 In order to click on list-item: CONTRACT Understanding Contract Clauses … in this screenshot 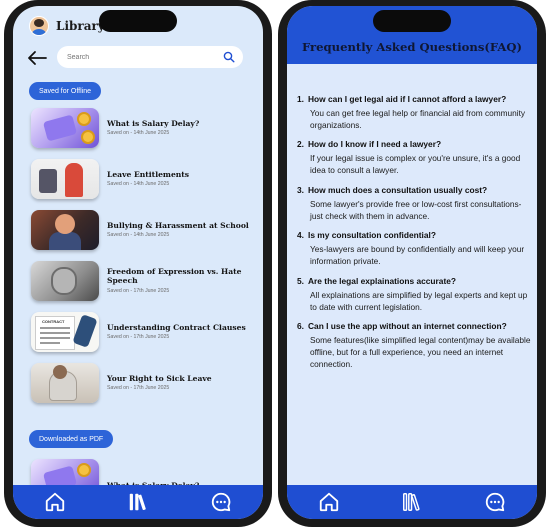, I will do `click(141, 332)`.